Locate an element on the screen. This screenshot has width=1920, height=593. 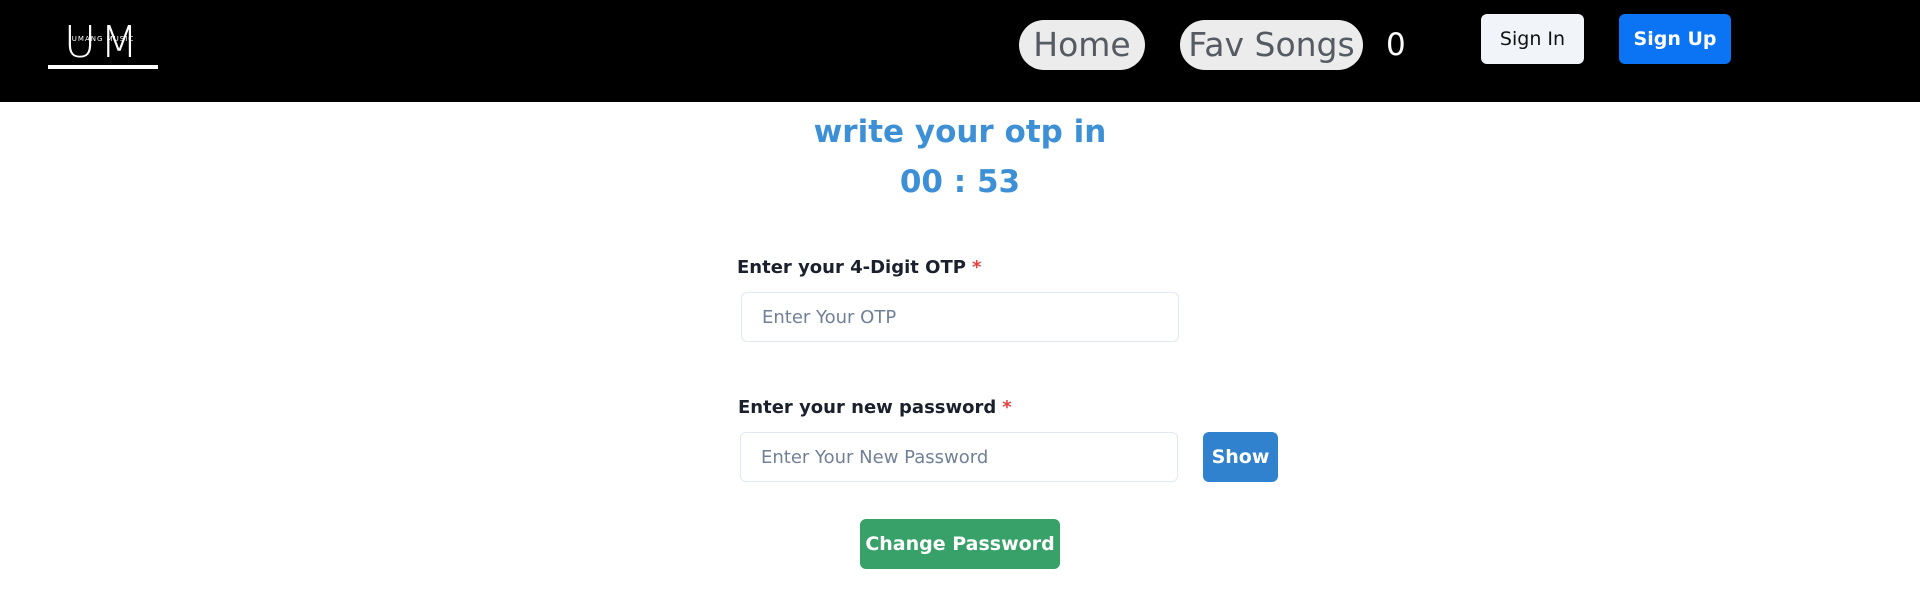
otp-label-text: Enter your 4-Digit OTP is located at coordinates (851, 267).